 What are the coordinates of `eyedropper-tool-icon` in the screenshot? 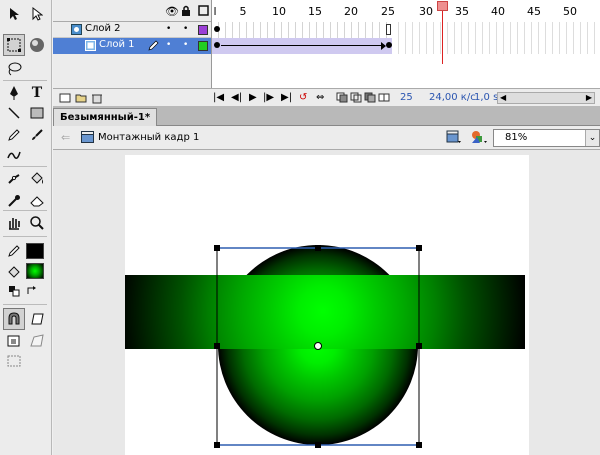 It's located at (14, 201).